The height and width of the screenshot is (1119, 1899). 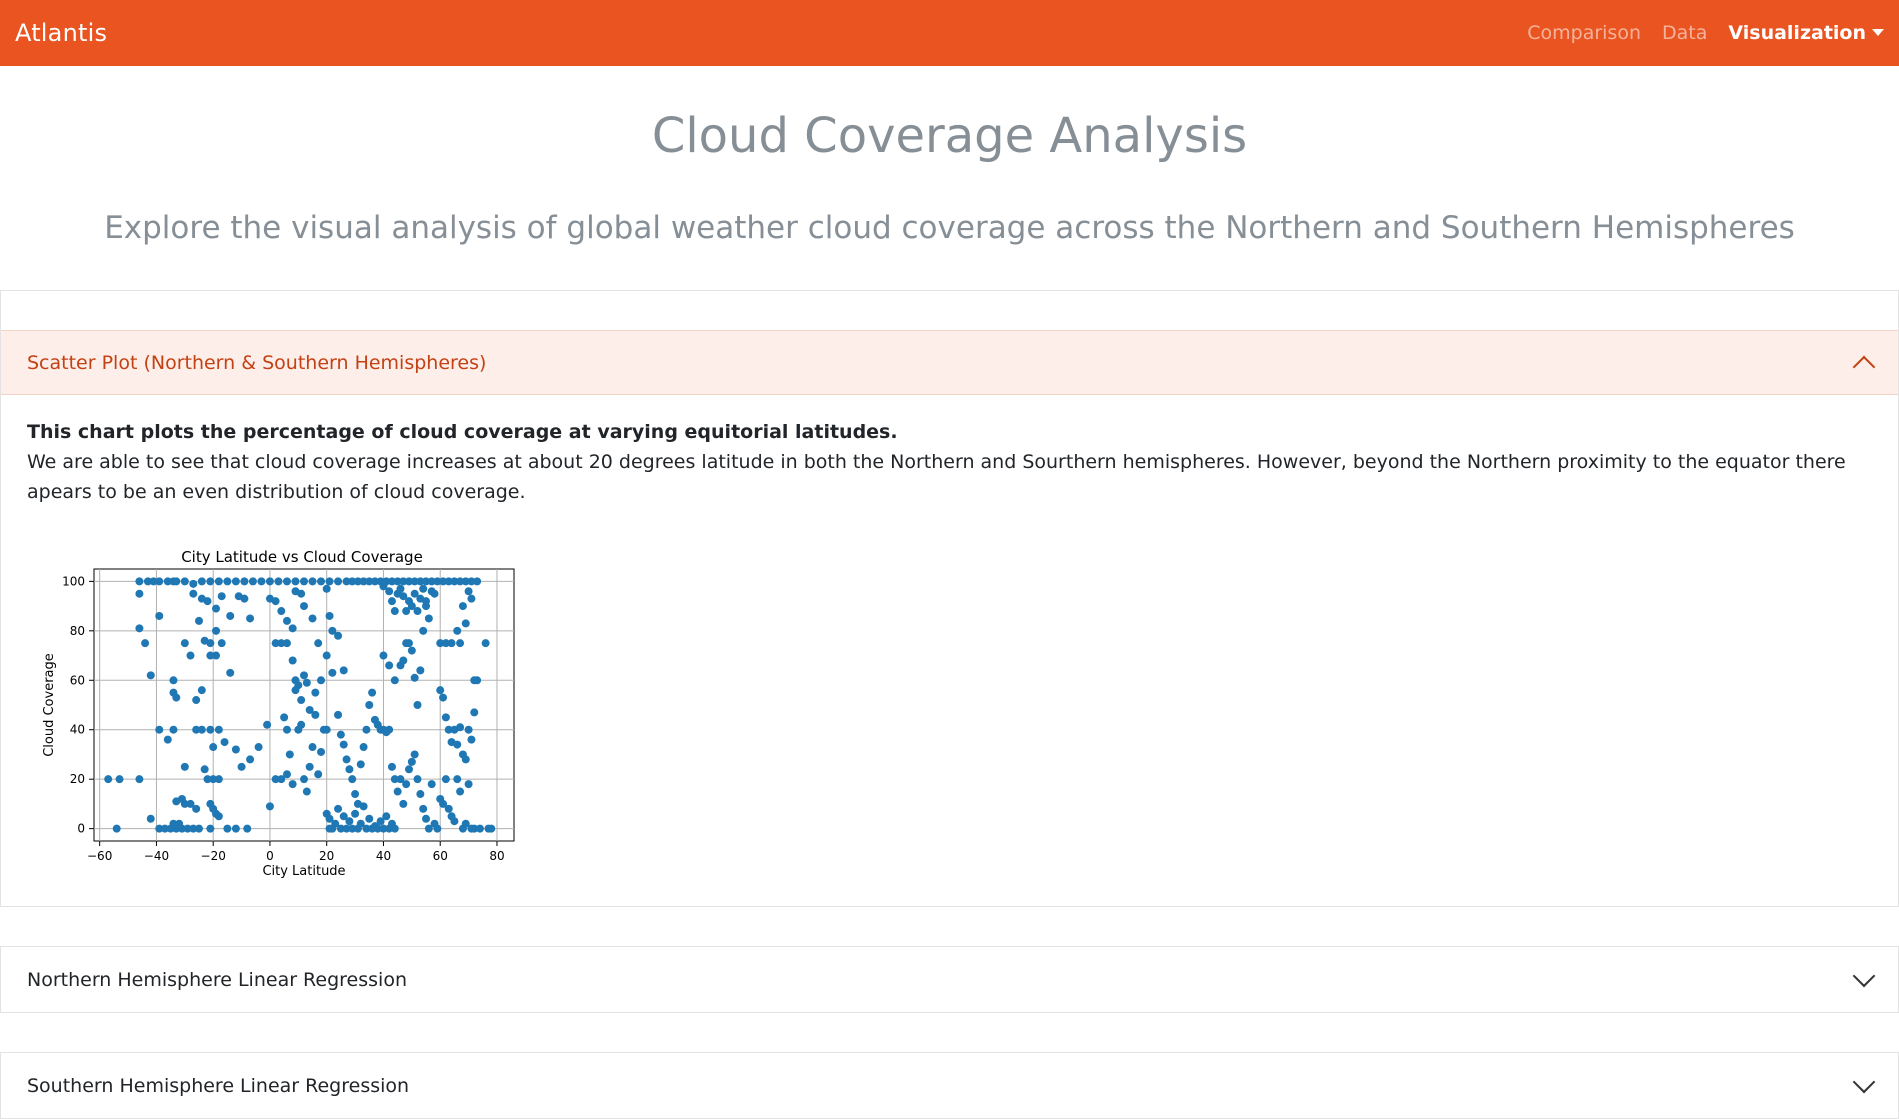 What do you see at coordinates (383, 856) in the screenshot?
I see `x-tick-label: 40` at bounding box center [383, 856].